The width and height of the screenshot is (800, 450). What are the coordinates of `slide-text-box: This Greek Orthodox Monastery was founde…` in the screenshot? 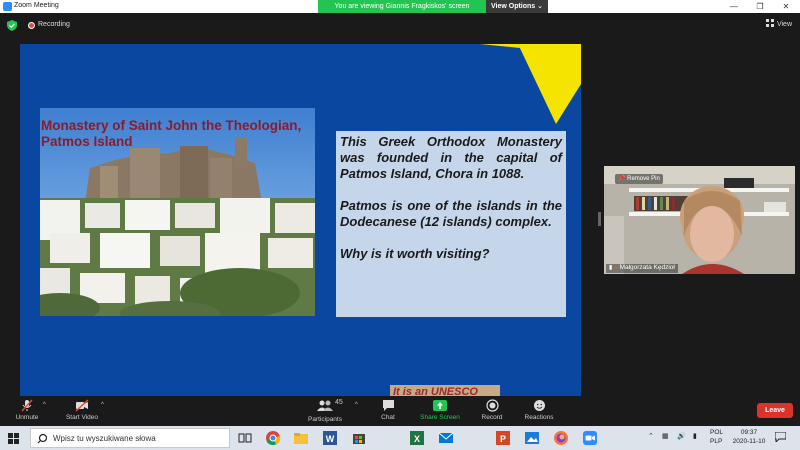 It's located at (451, 224).